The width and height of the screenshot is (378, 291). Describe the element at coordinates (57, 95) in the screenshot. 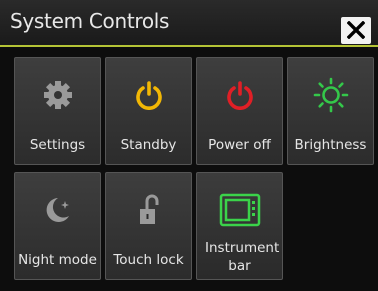

I see `gear-icon` at that location.